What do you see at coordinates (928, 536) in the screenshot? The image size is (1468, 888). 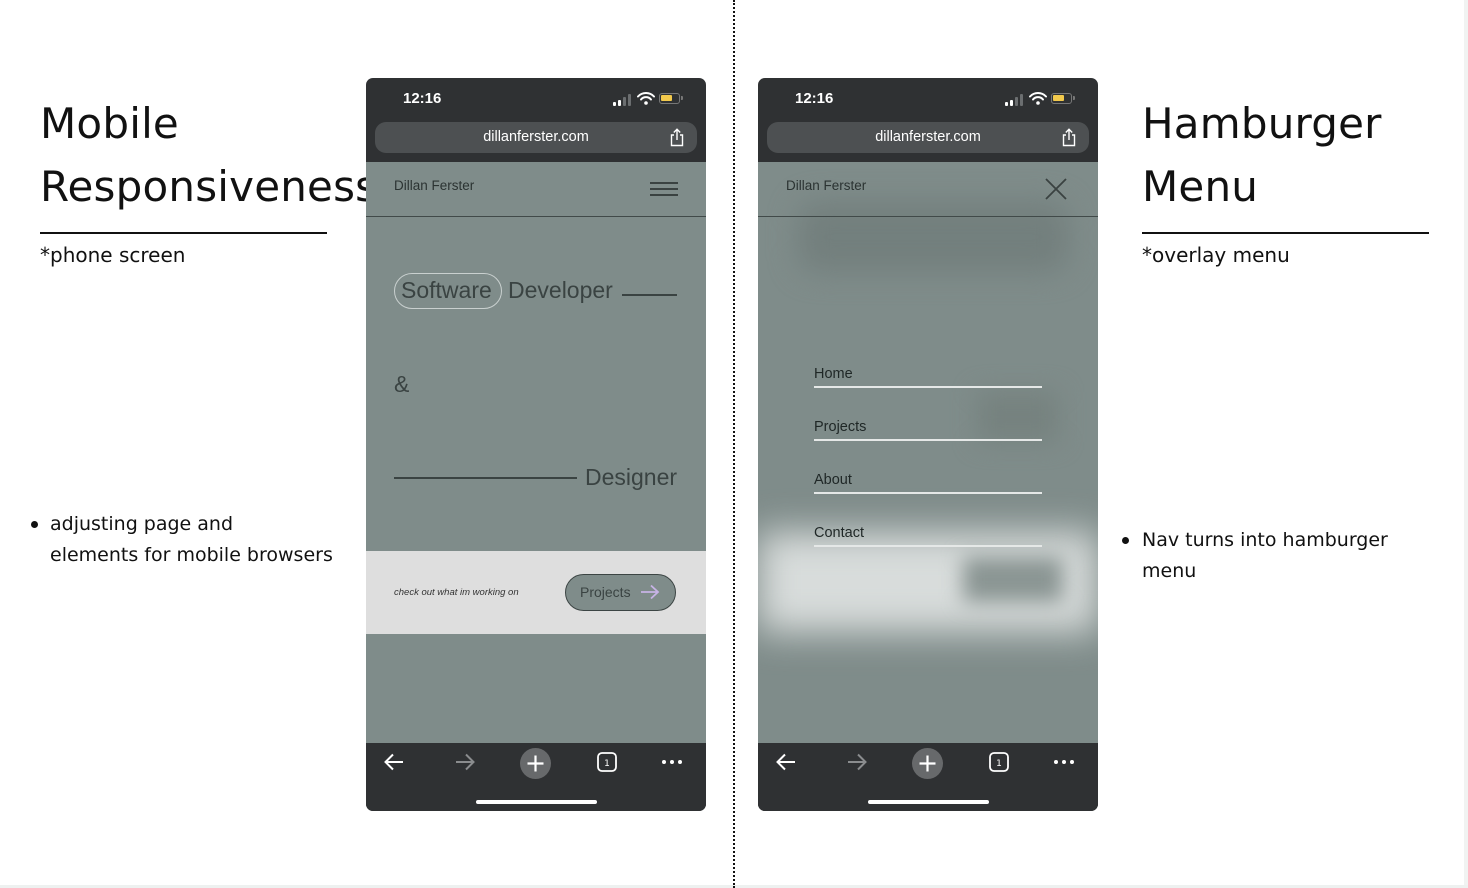 I see `menu-item-contact: Contact` at bounding box center [928, 536].